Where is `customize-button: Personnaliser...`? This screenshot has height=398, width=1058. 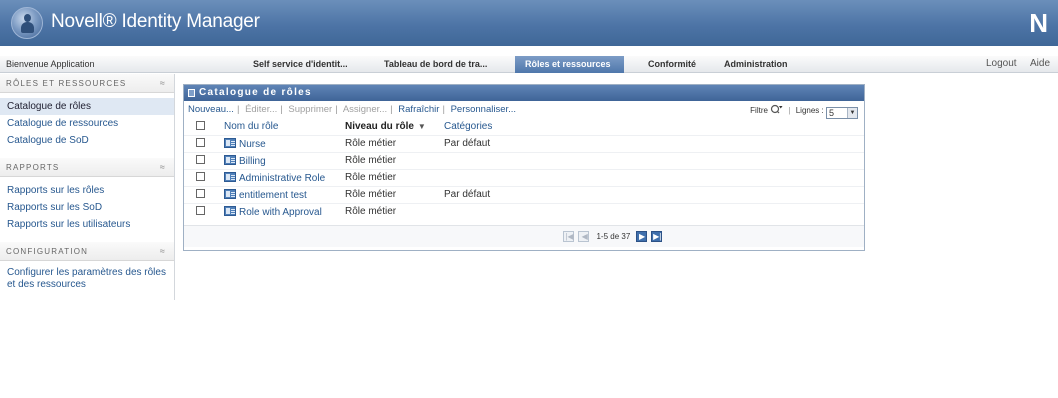
customize-button: Personnaliser... is located at coordinates (483, 109).